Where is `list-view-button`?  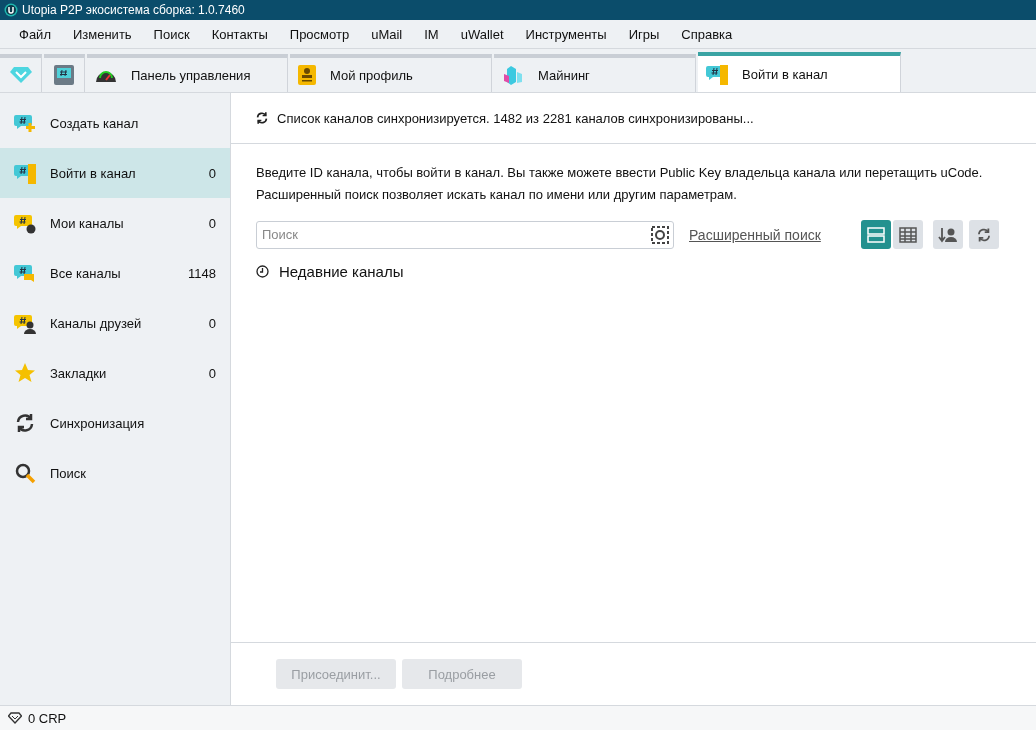 list-view-button is located at coordinates (875, 234).